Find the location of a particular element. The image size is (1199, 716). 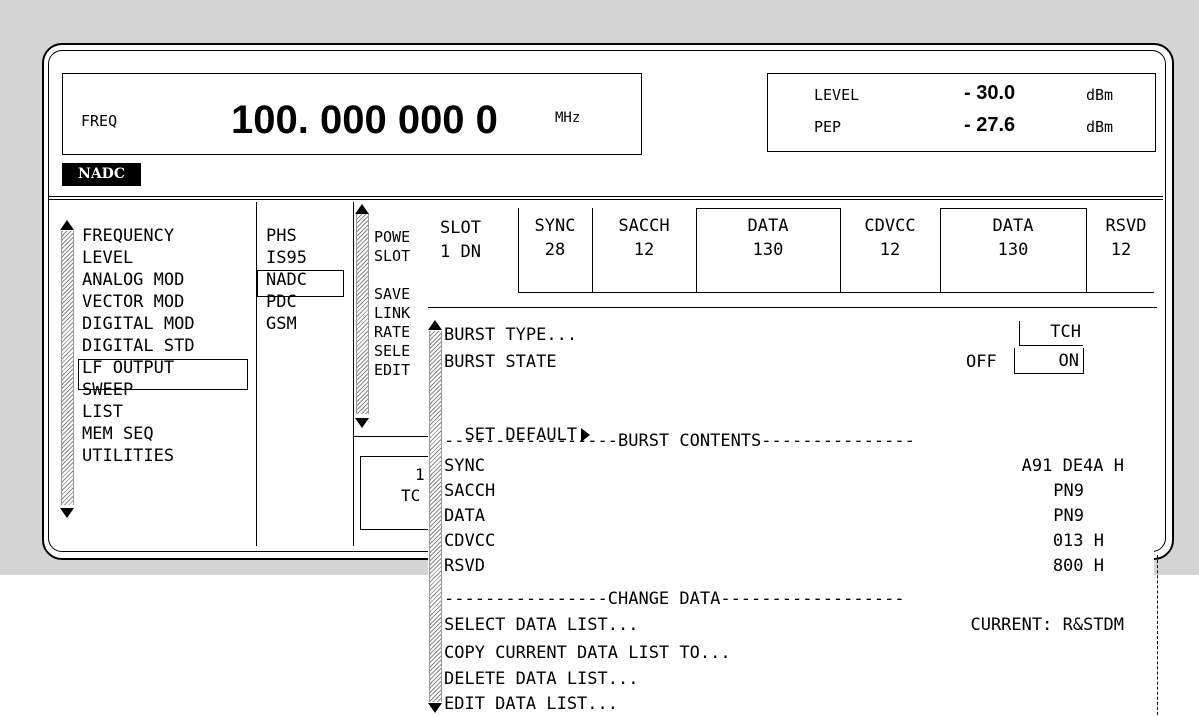

menu2-item-is95: IS95 is located at coordinates (306, 258).